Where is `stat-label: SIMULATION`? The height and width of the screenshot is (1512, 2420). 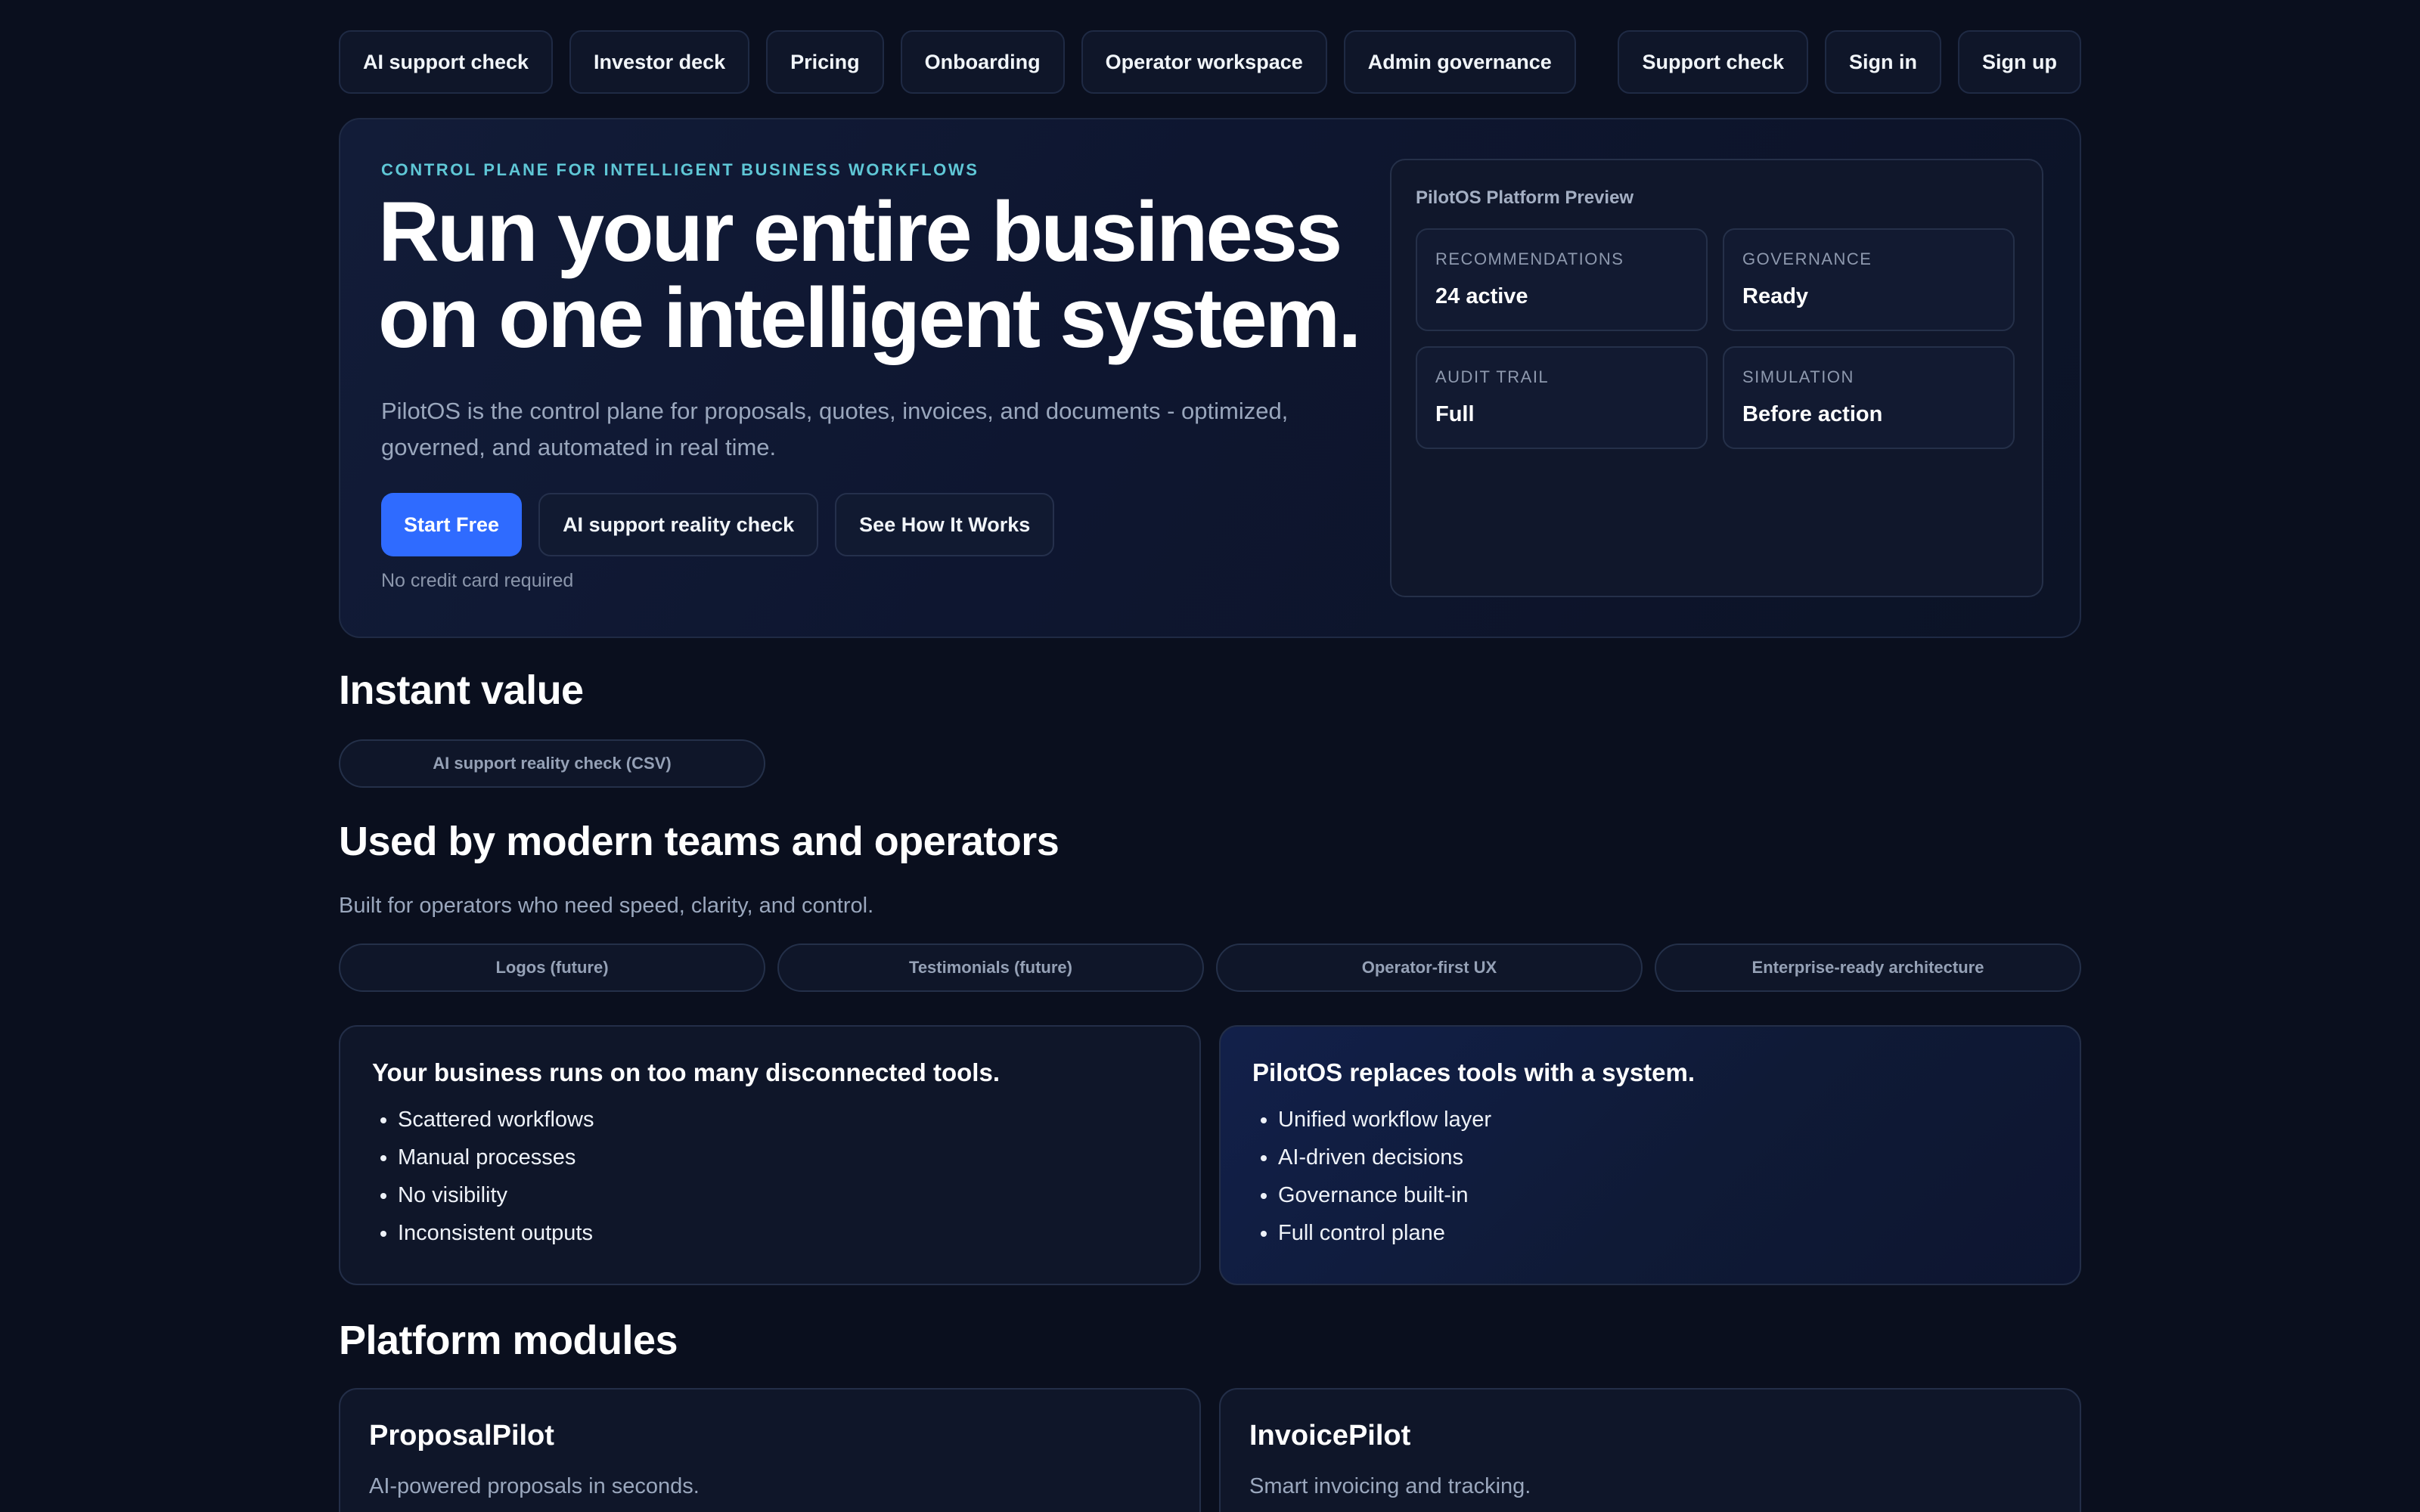 stat-label: SIMULATION is located at coordinates (1798, 376).